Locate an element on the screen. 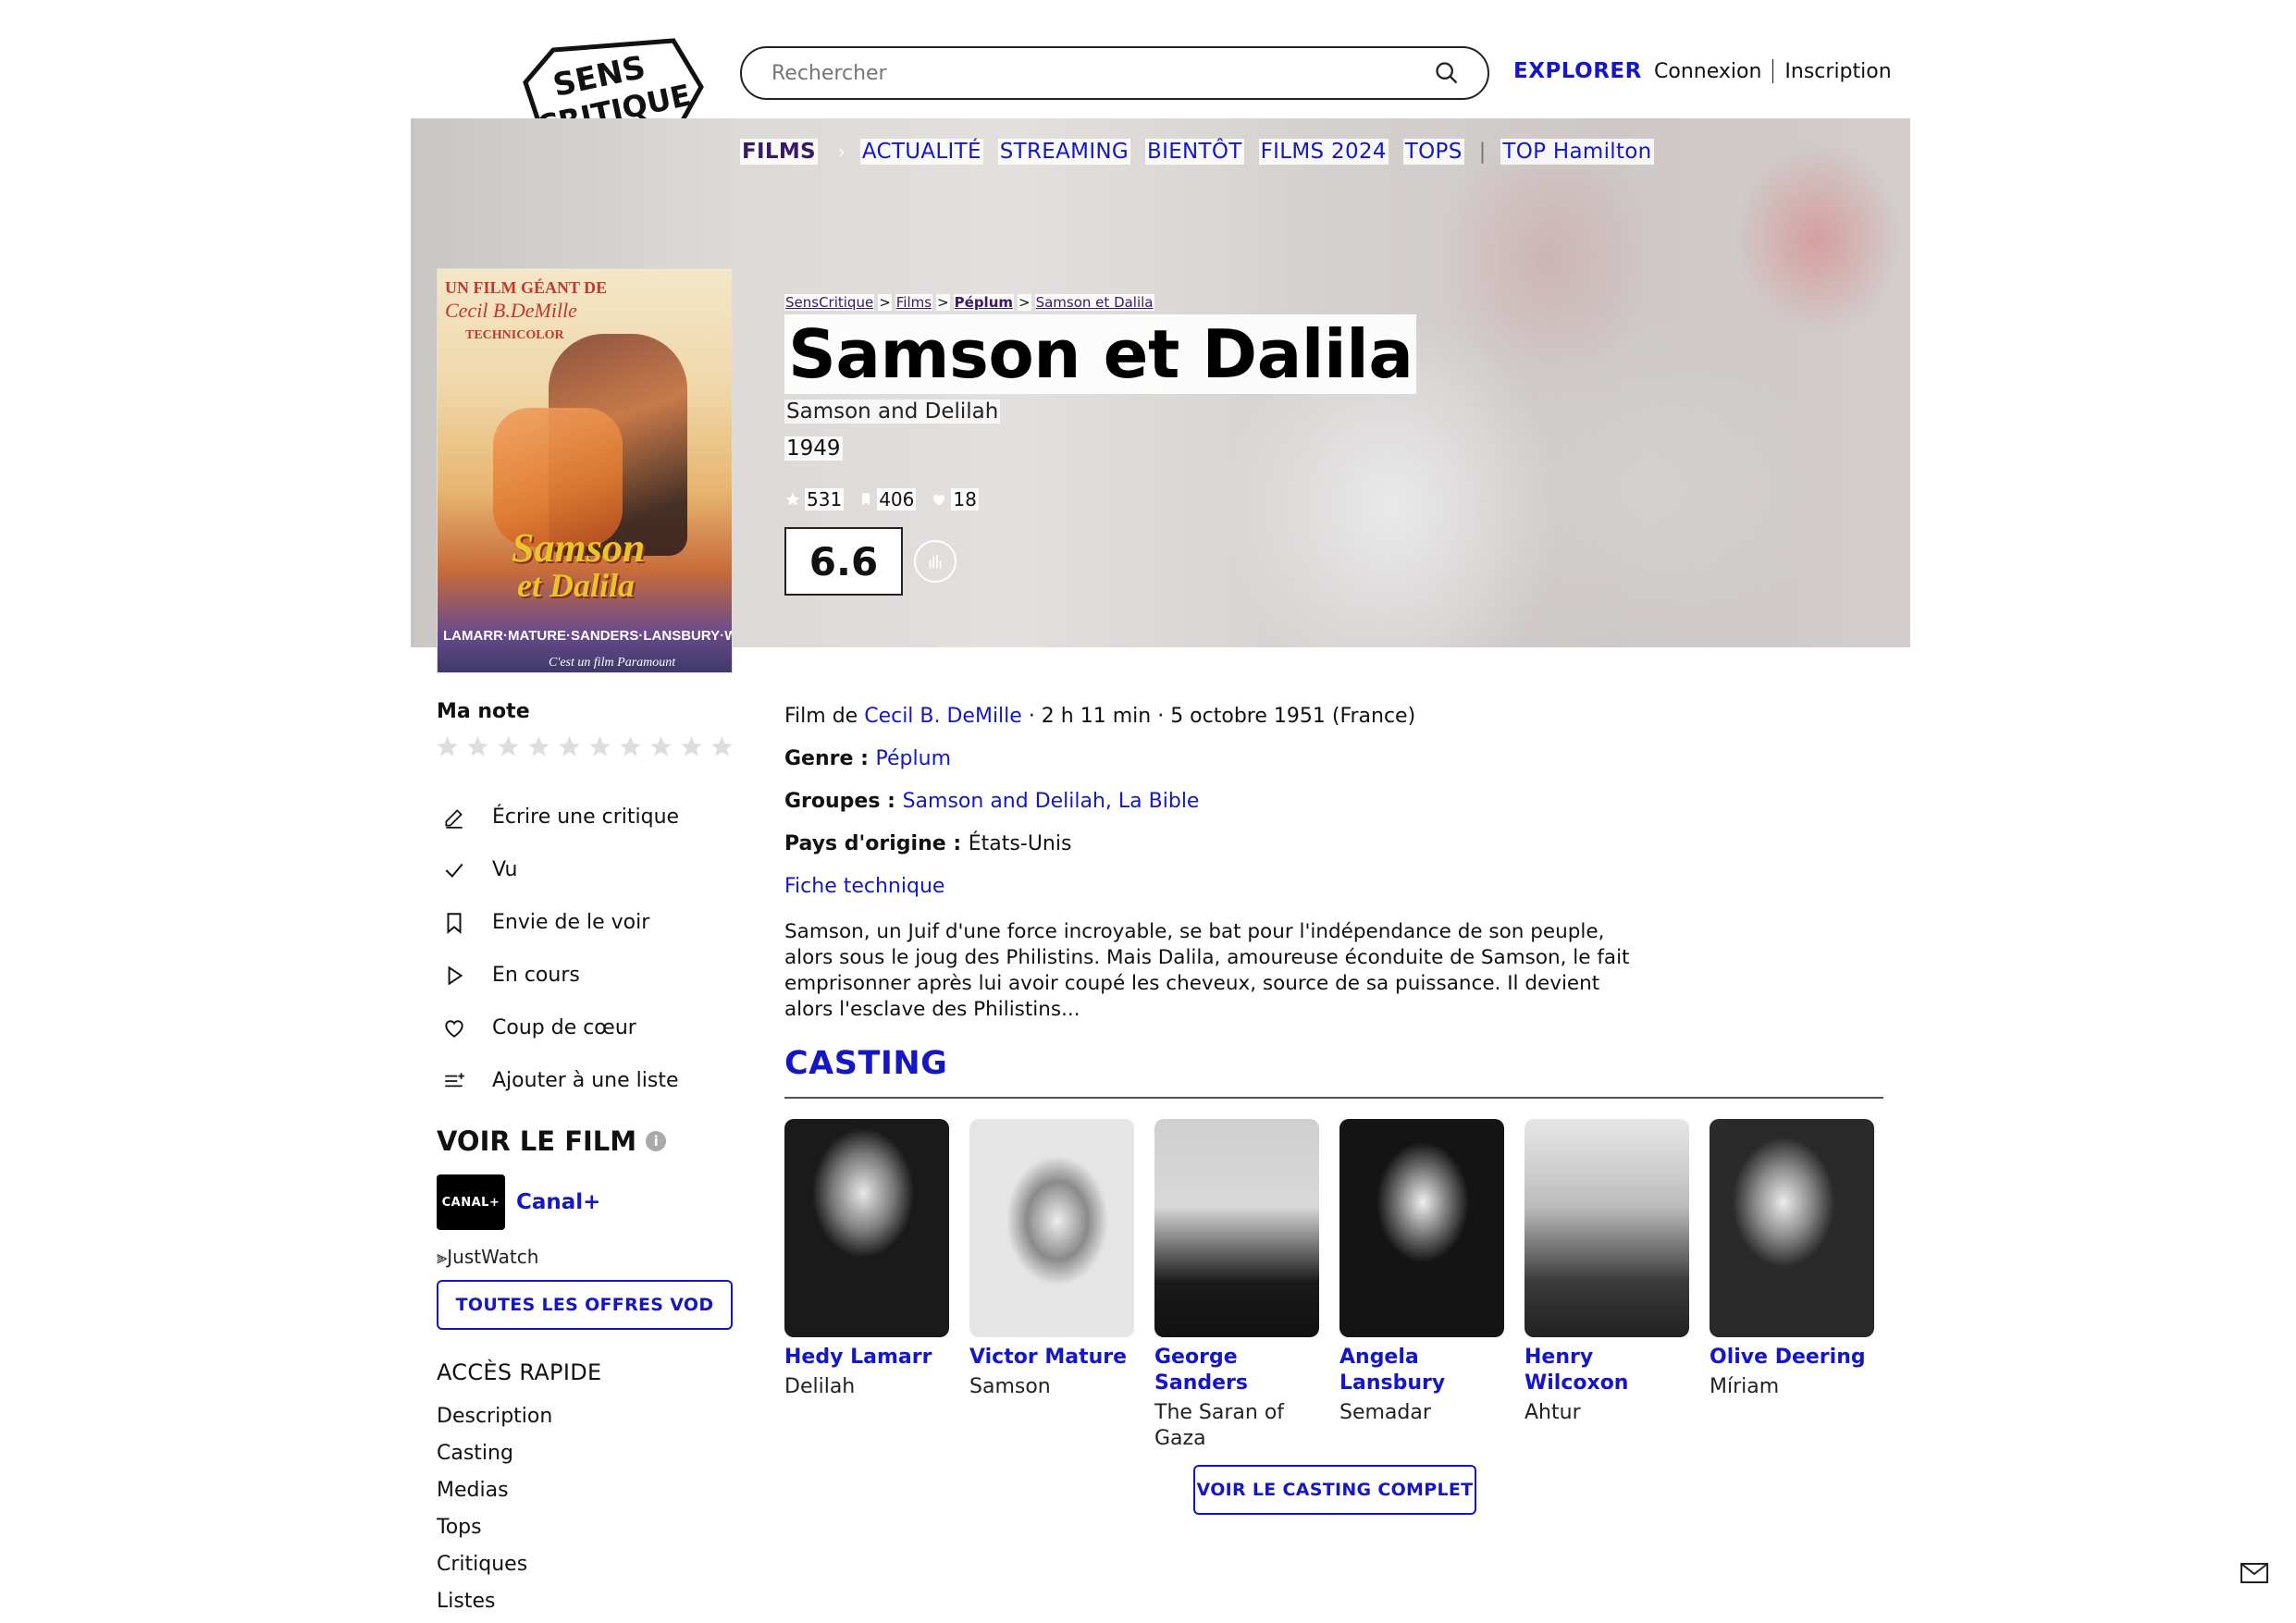 Image resolution: width=2296 pixels, height=1623 pixels. quick-link-description: Description is located at coordinates (494, 1416).